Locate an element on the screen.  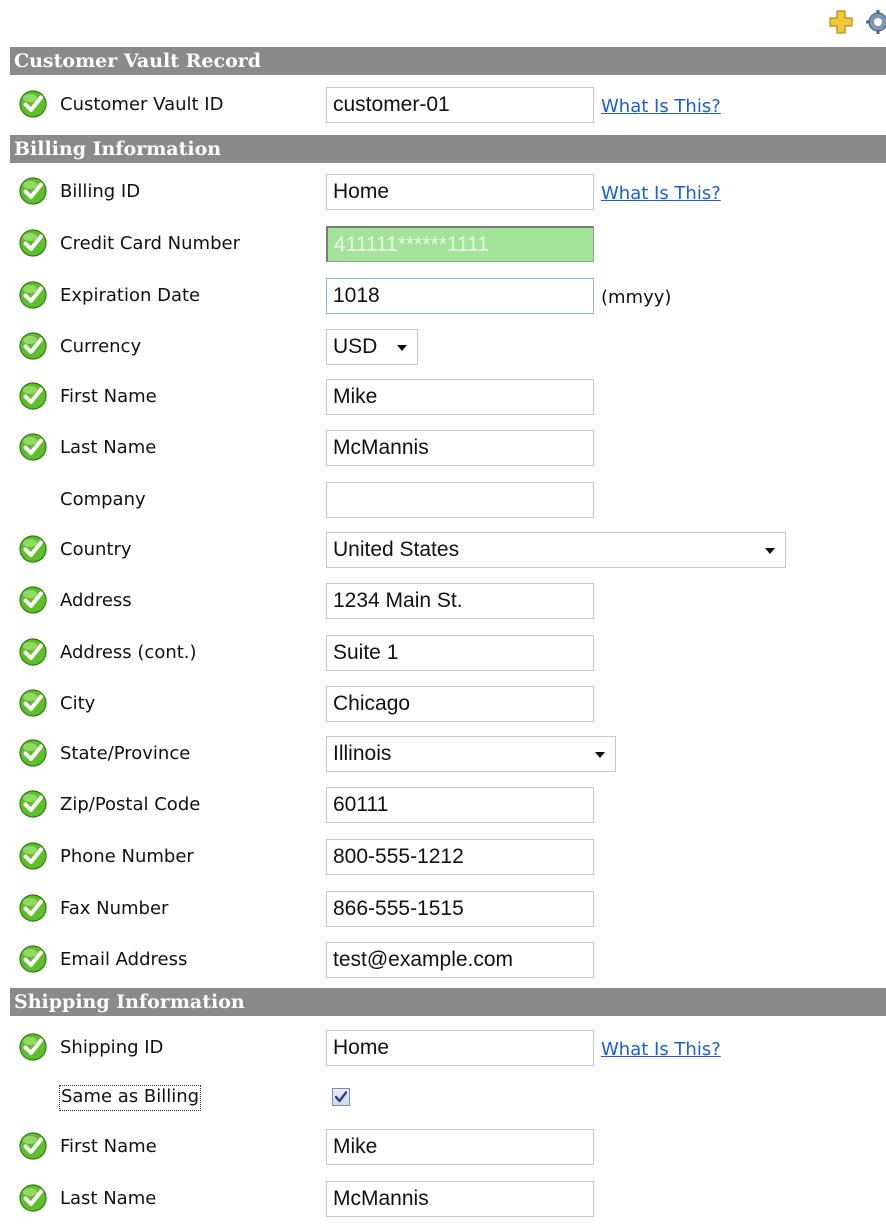
toolbar is located at coordinates (851, 22).